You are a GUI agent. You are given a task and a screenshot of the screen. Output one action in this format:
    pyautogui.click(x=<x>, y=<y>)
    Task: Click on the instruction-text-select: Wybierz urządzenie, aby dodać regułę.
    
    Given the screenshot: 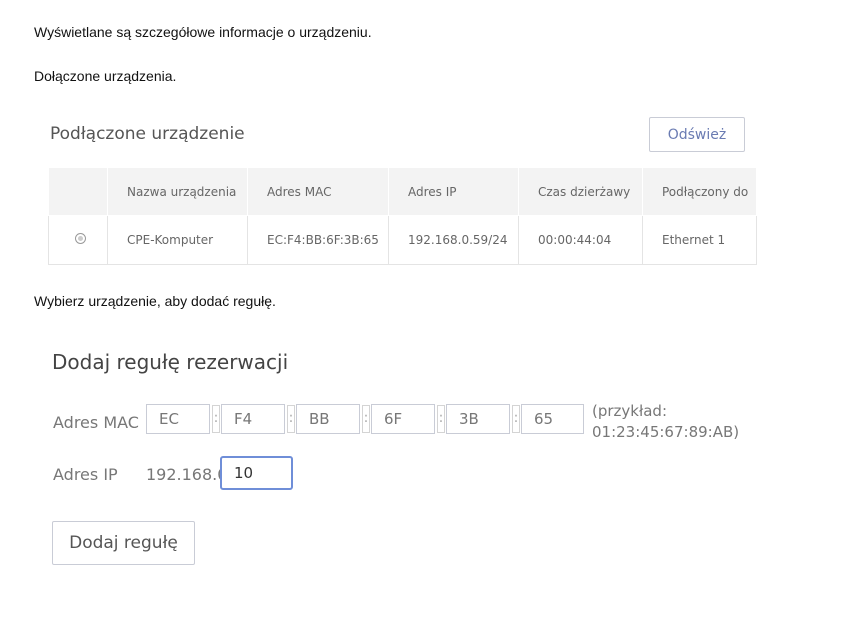 What is the action you would take?
    pyautogui.click(x=155, y=301)
    